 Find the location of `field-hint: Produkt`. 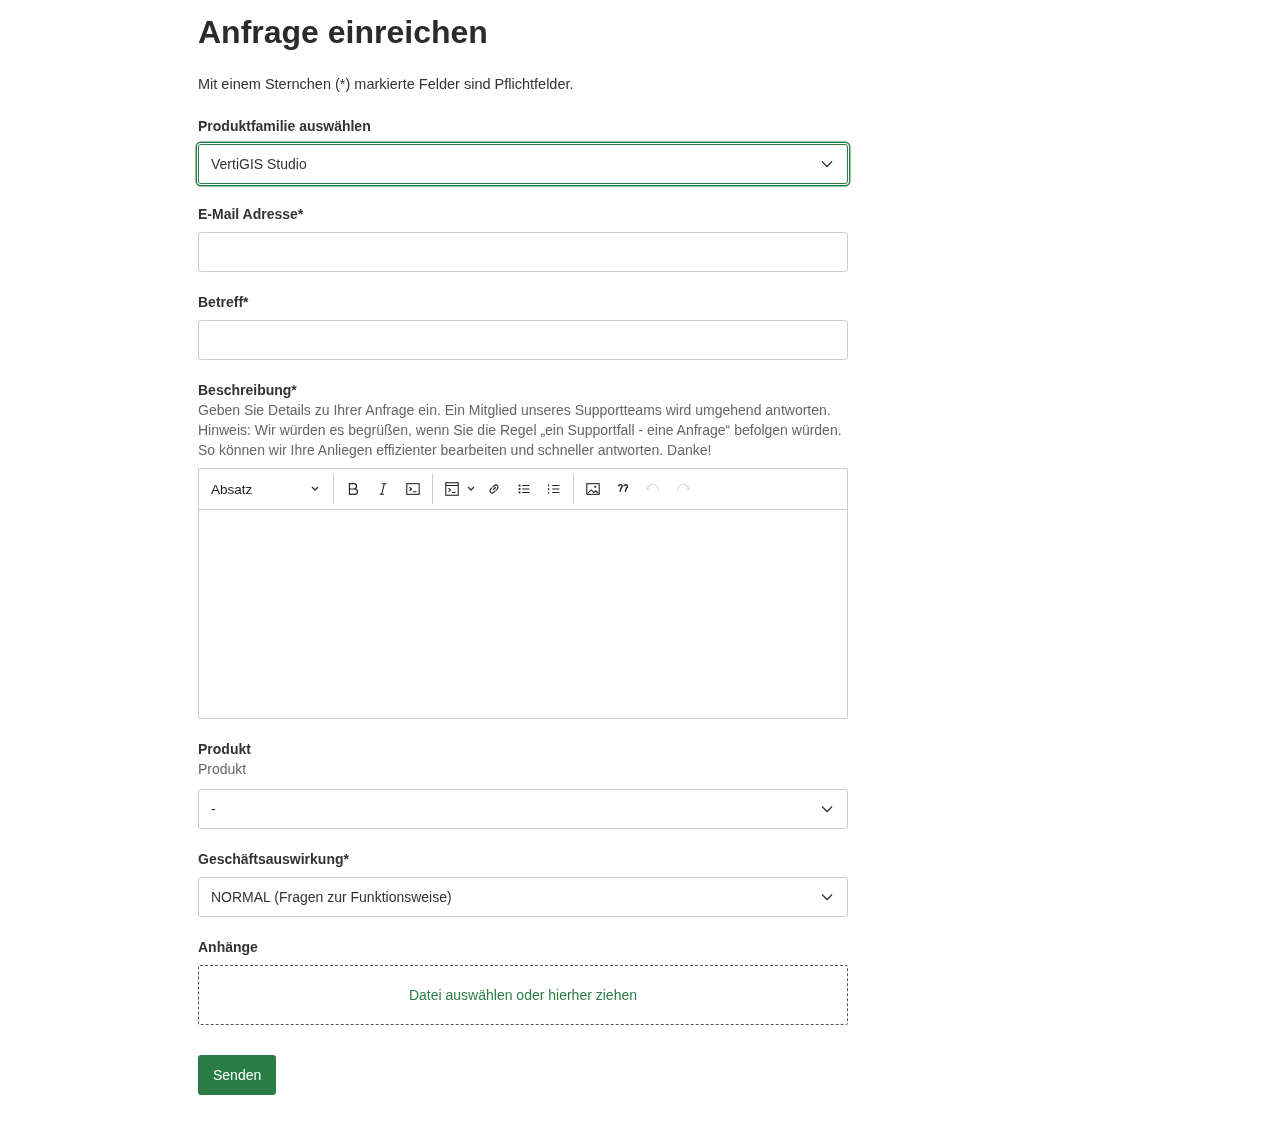

field-hint: Produkt is located at coordinates (223, 769).